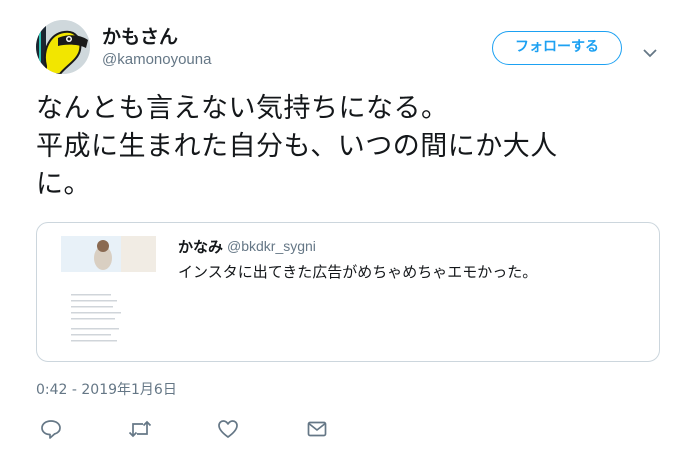 This screenshot has height=465, width=700. What do you see at coordinates (106, 389) in the screenshot?
I see `tweet-timestamp: 0:42 - 2019年1月6日` at bounding box center [106, 389].